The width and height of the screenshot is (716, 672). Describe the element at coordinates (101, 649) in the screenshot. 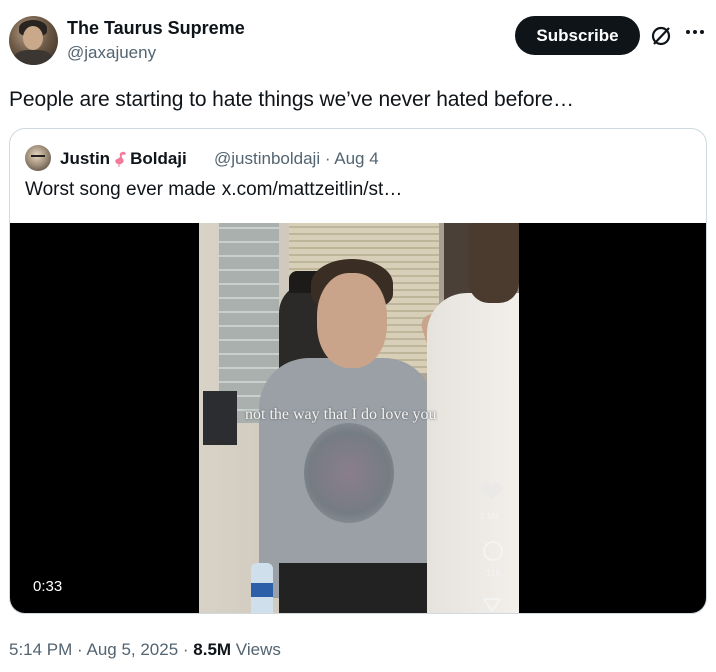

I see `timestamp: 5:14 PM · Aug 5, 2025 ·` at that location.